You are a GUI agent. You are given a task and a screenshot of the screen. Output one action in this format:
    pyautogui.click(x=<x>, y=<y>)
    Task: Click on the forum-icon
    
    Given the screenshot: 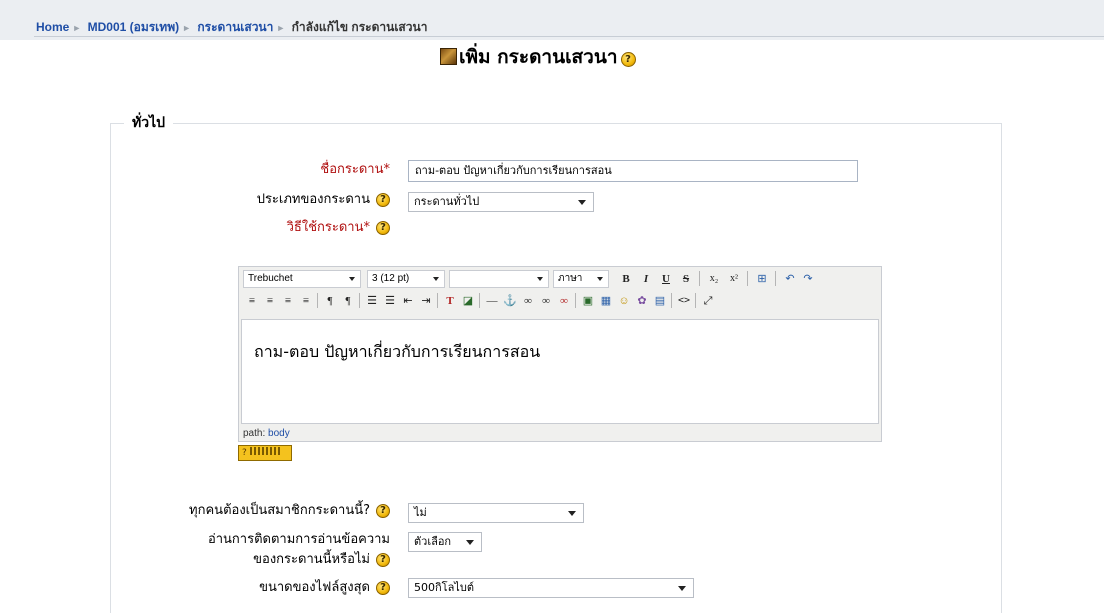 What is the action you would take?
    pyautogui.click(x=448, y=56)
    